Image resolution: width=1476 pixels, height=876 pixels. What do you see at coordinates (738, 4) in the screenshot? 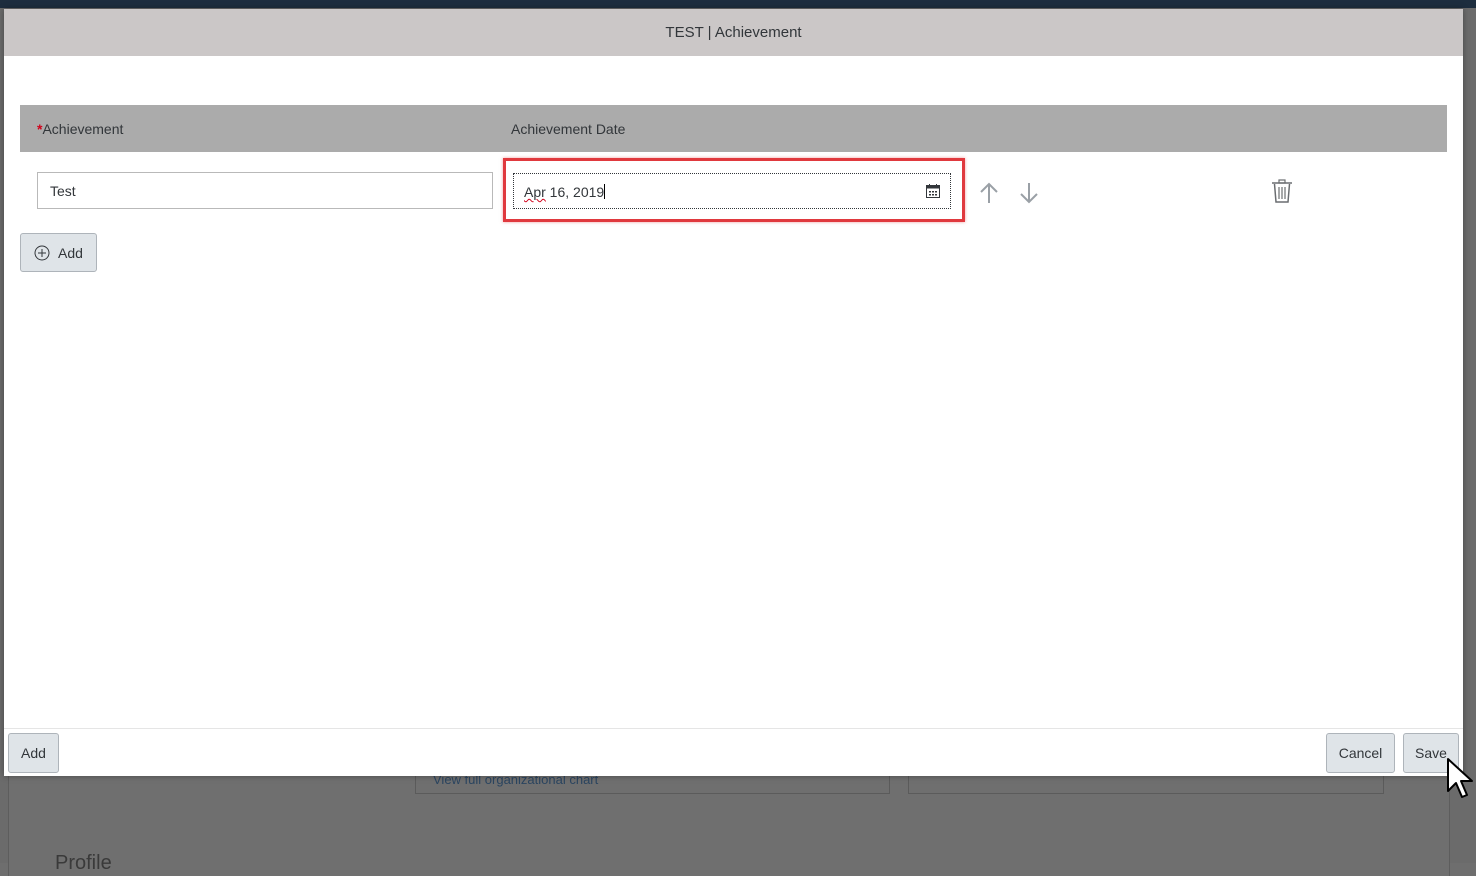
I see `background-shell-bar` at bounding box center [738, 4].